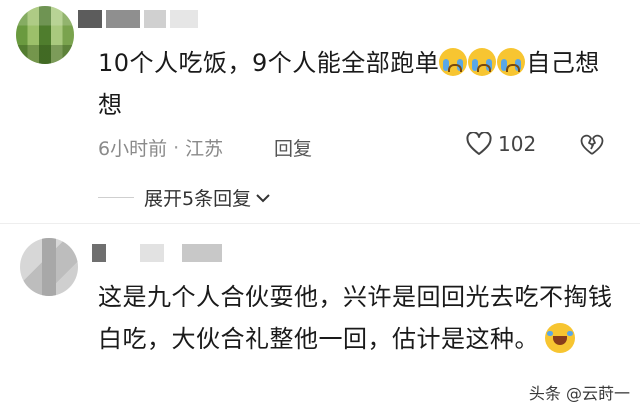  Describe the element at coordinates (269, 63) in the screenshot. I see `comment-text-part1: 10个人吃饭，9个人能全部跑单` at that location.